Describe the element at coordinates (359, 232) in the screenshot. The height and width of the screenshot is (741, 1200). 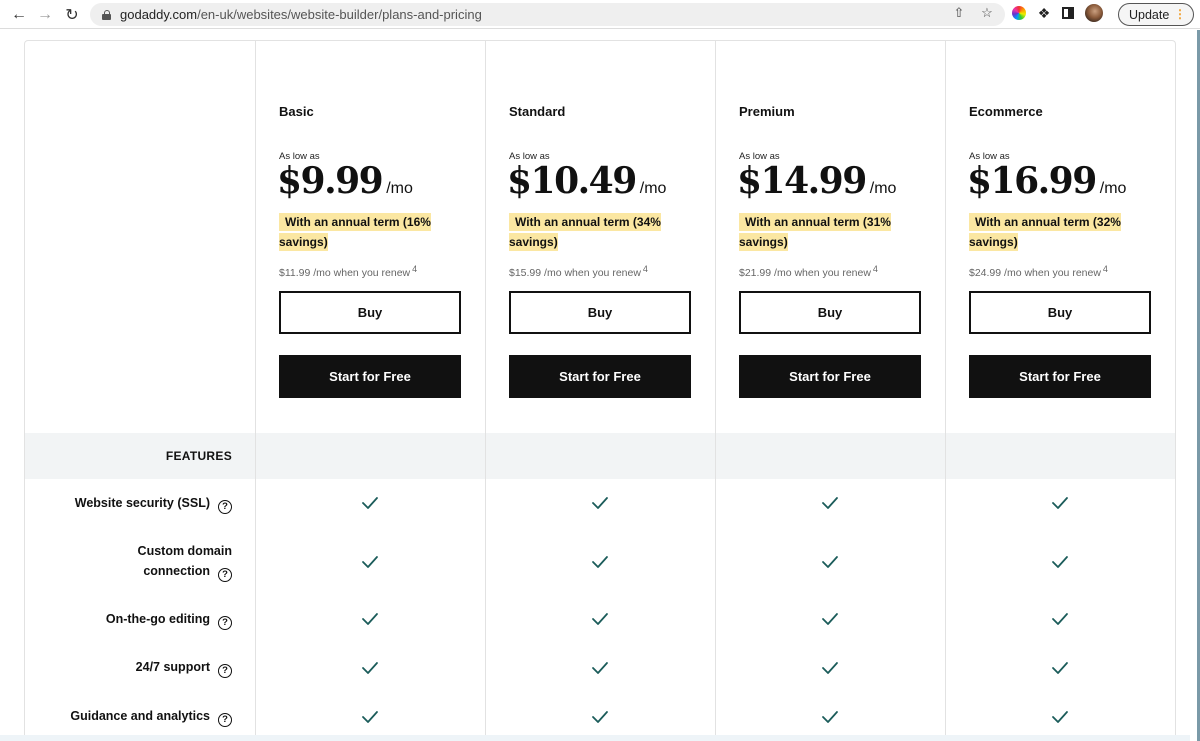
I see `savings-badge: With an annual term (16% savings)` at that location.